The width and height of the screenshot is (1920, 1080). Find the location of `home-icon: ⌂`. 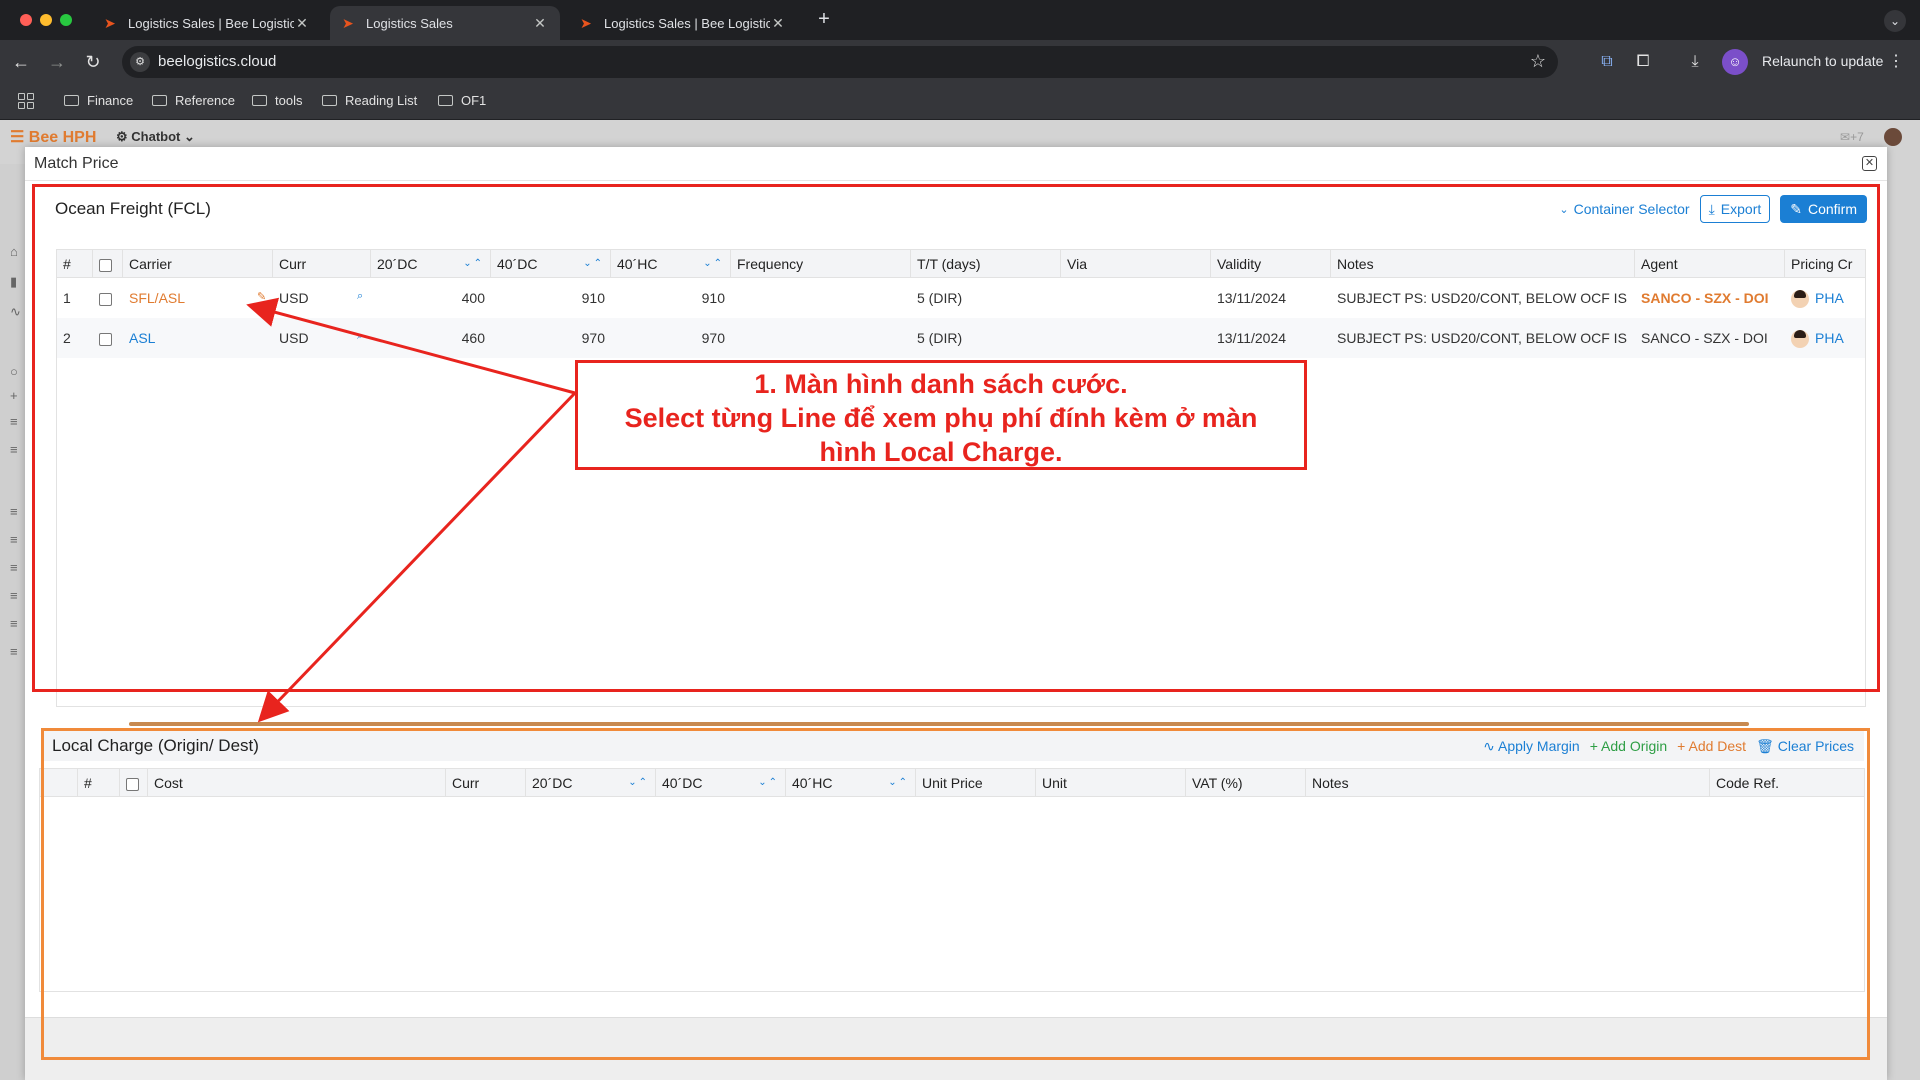

home-icon: ⌂ is located at coordinates (14, 251).